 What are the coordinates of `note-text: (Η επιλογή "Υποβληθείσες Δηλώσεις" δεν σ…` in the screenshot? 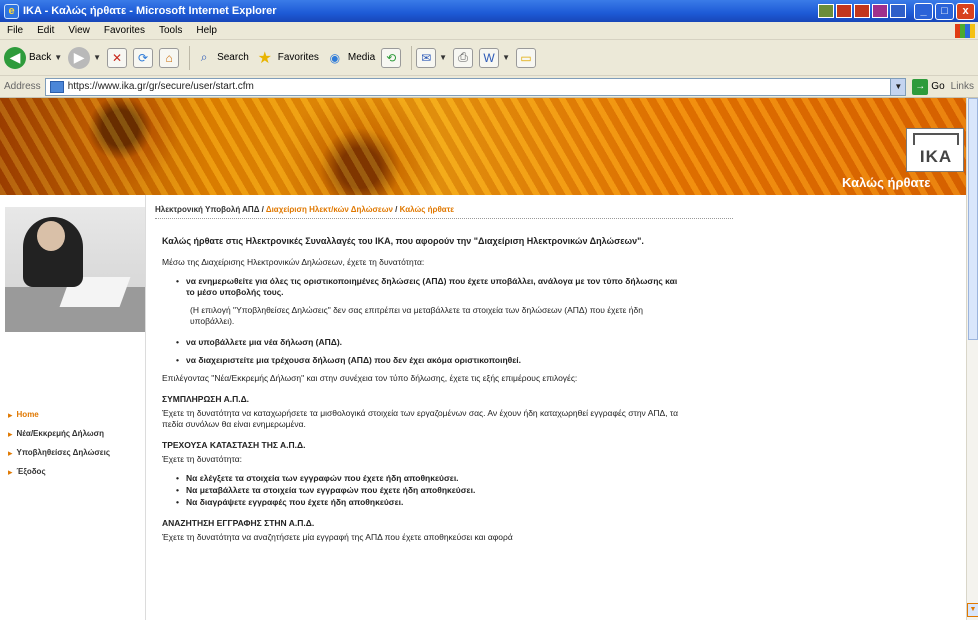 It's located at (416, 315).